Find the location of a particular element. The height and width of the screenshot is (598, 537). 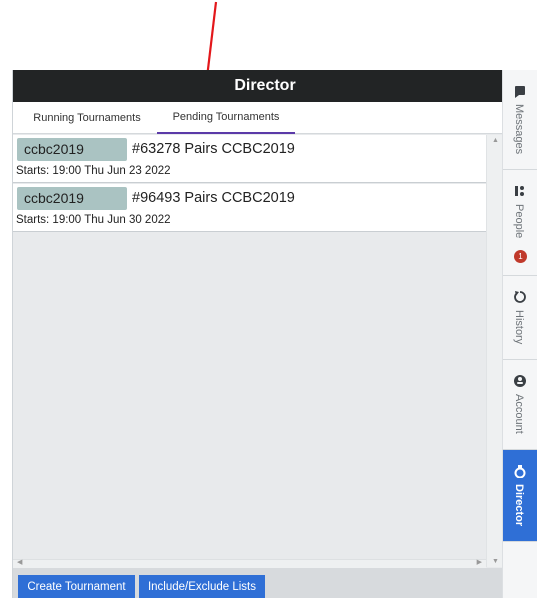

tournament-start-time: Starts: 19:00 Thu Jun 30 2022 is located at coordinates (93, 220).